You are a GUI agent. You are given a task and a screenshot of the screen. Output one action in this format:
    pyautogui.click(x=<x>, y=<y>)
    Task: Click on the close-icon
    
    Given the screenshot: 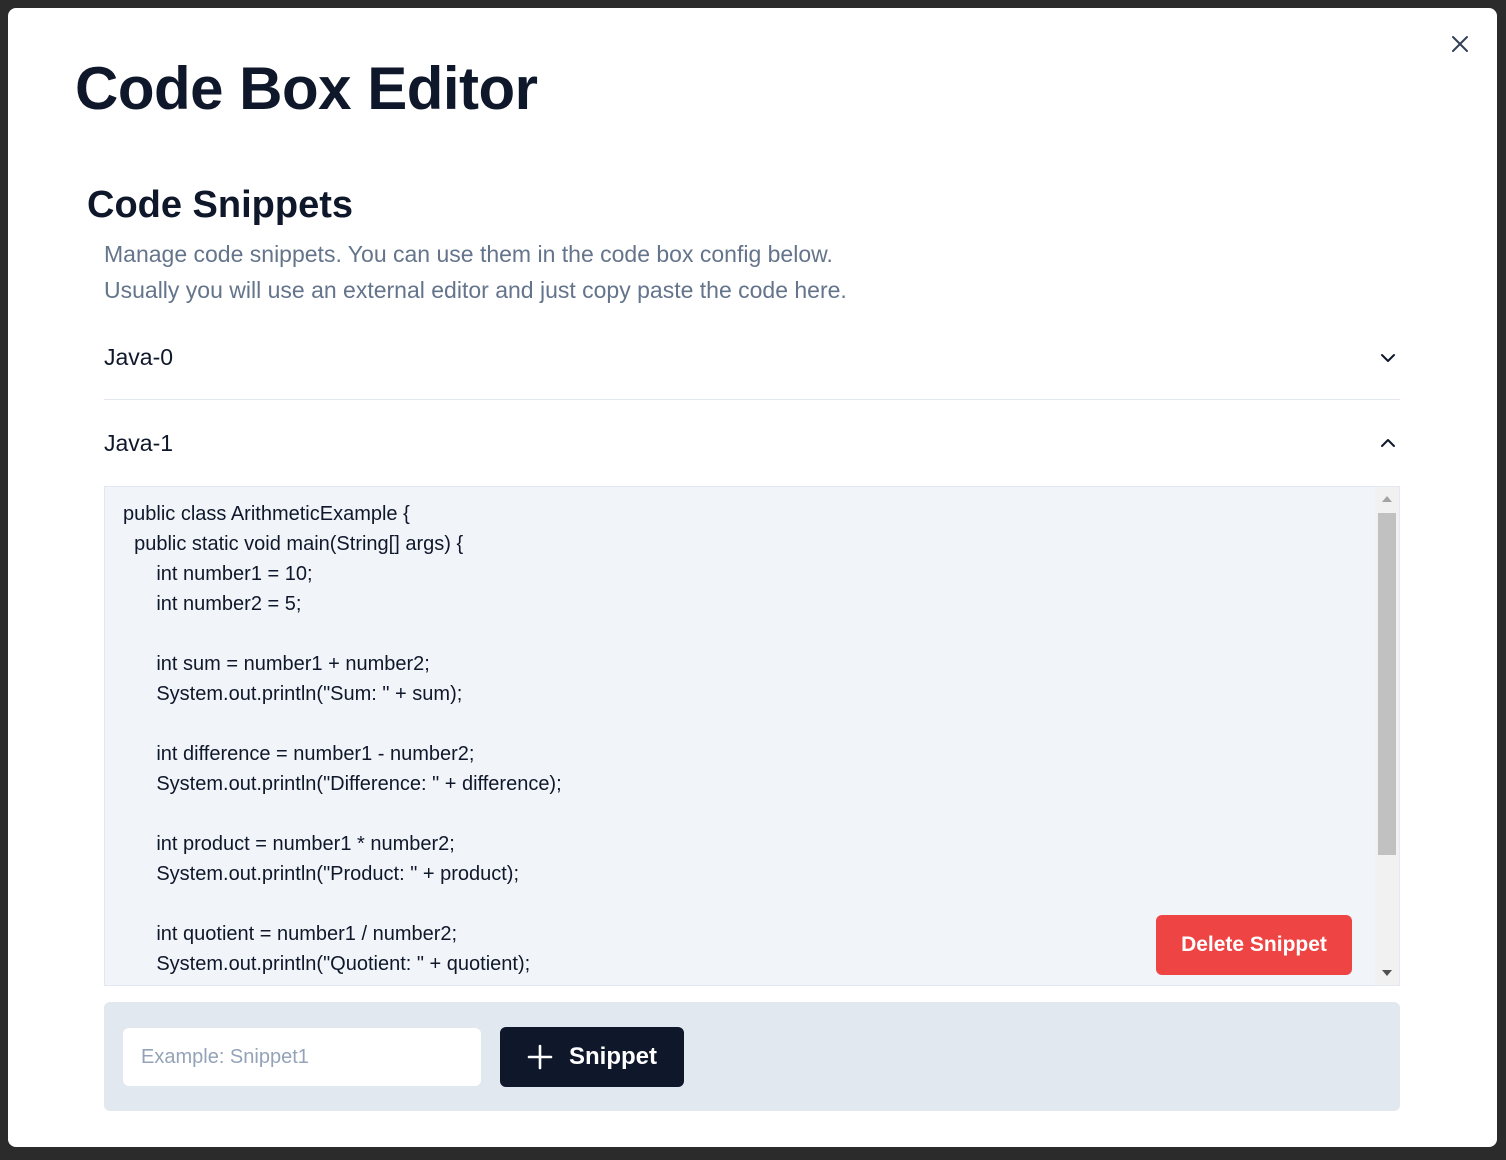 What is the action you would take?
    pyautogui.click(x=1460, y=44)
    